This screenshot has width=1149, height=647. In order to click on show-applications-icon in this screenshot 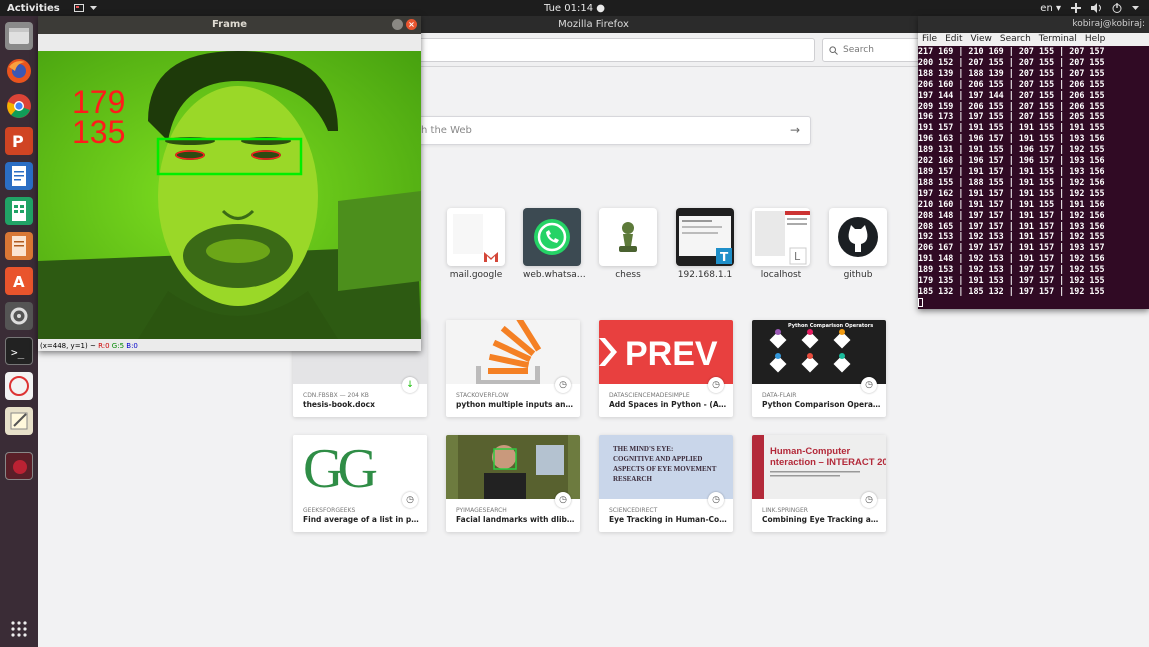, I will do `click(19, 629)`.